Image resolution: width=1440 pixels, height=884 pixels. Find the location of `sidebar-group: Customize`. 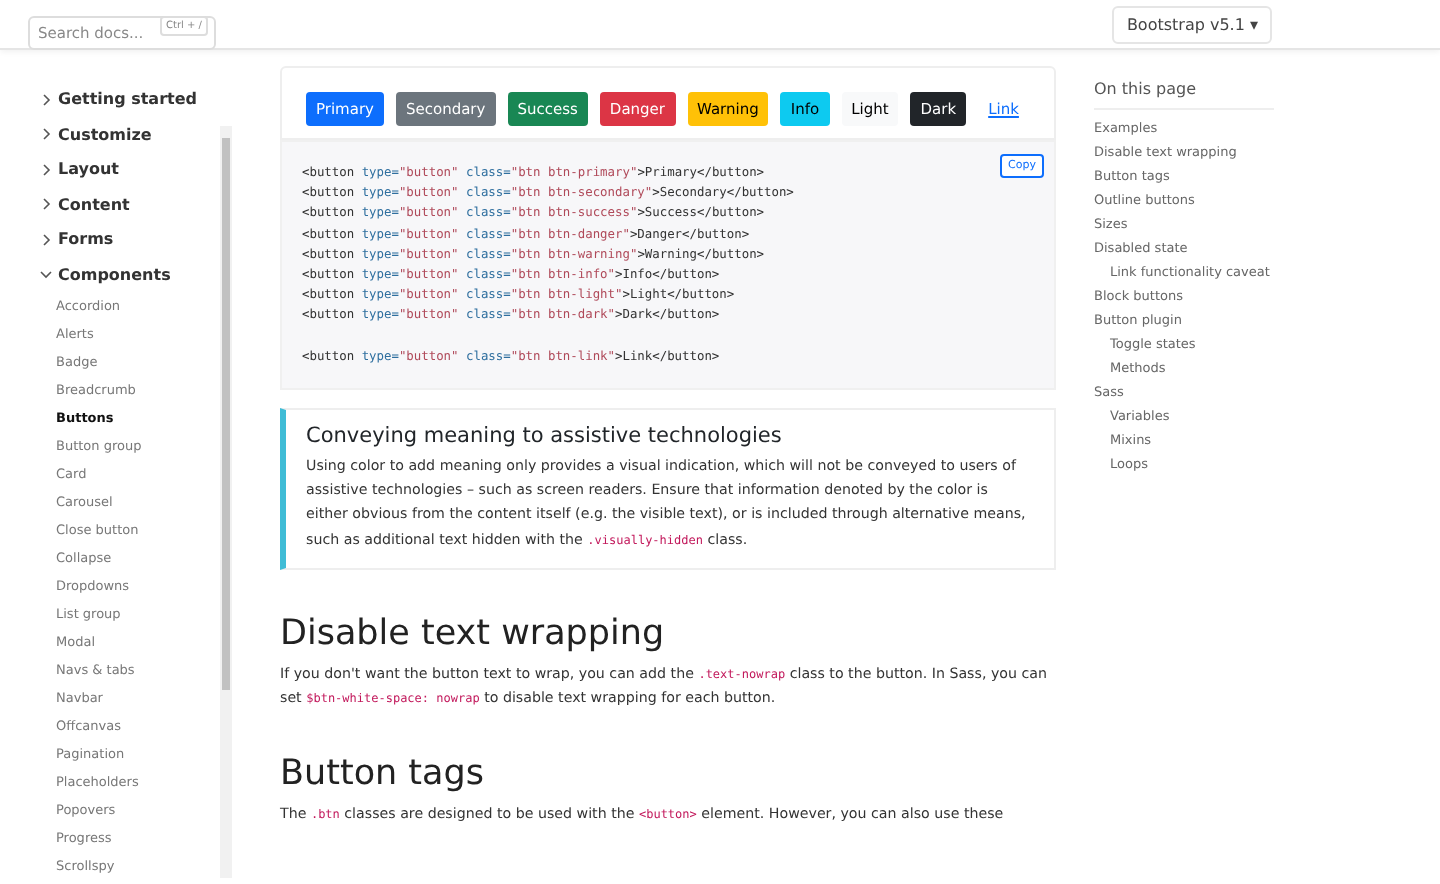

sidebar-group: Customize is located at coordinates (130, 134).